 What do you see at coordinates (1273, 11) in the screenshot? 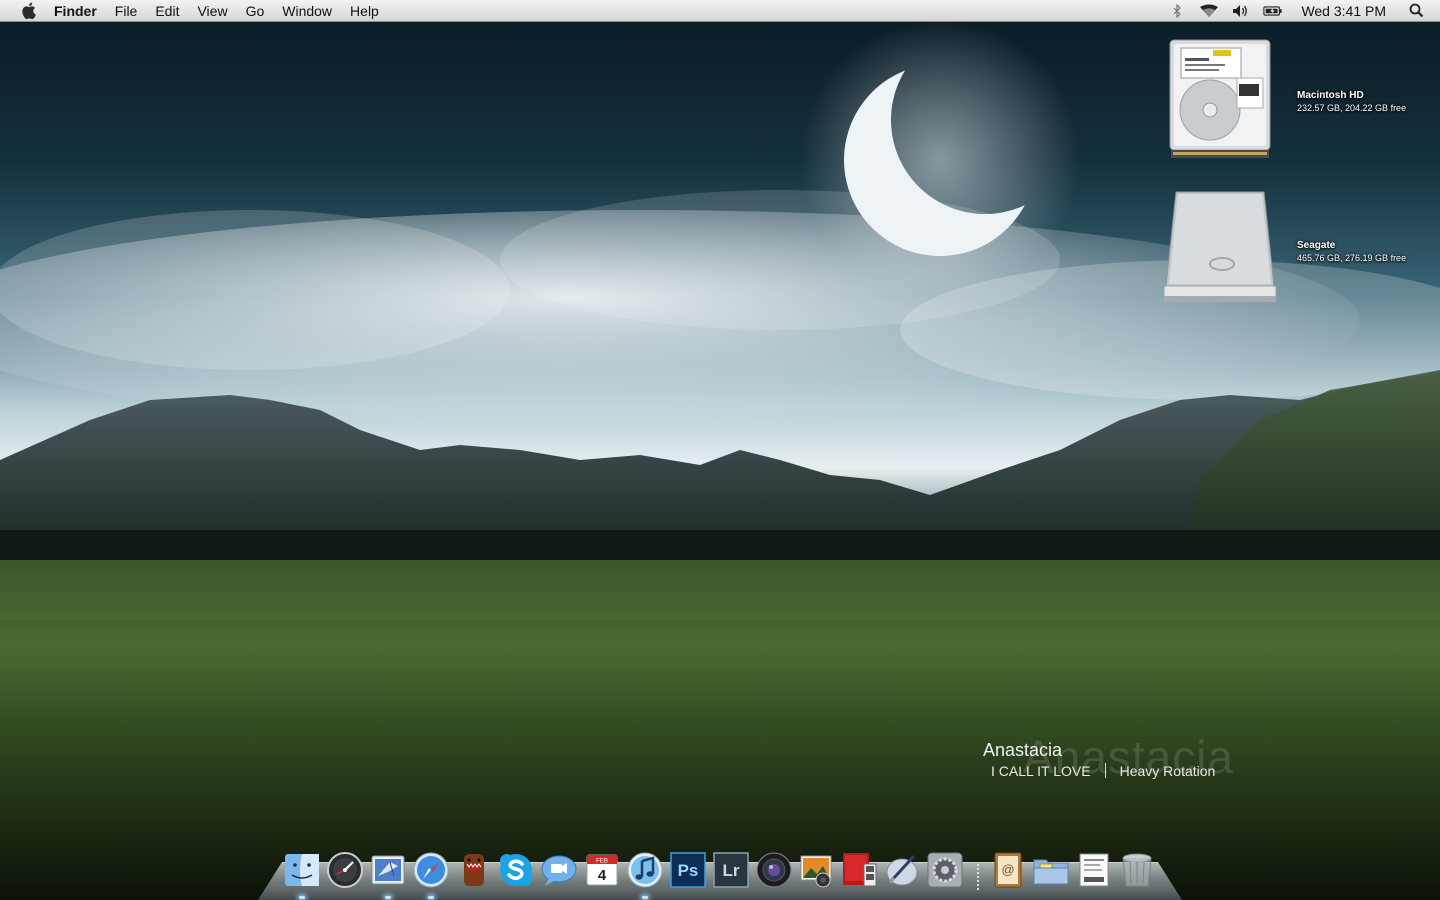
I see `battery-icon` at bounding box center [1273, 11].